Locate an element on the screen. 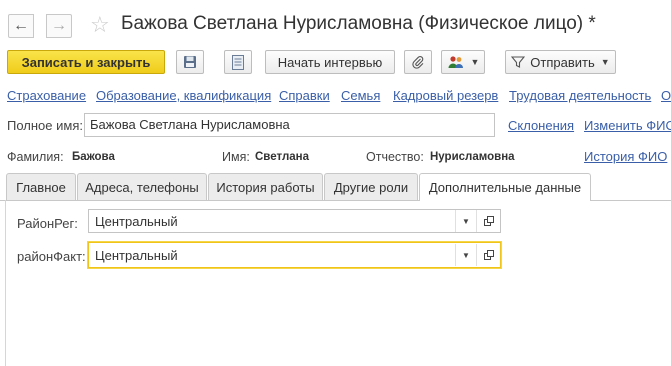  fullname-label: Полное имя: is located at coordinates (45, 125).